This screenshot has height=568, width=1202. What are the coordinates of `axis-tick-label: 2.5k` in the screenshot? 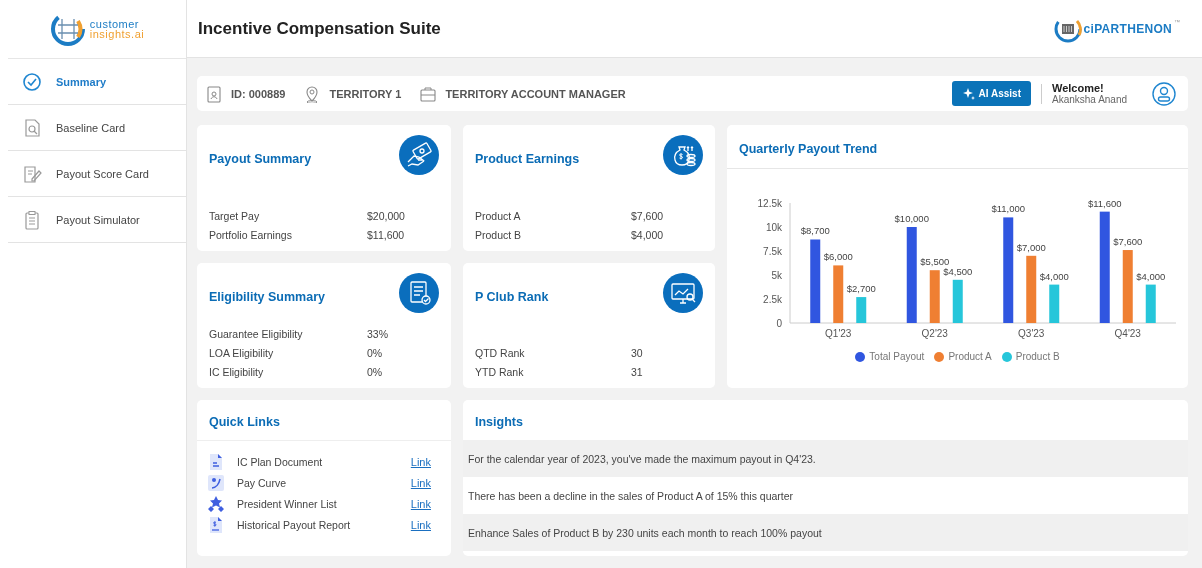 It's located at (772, 299).